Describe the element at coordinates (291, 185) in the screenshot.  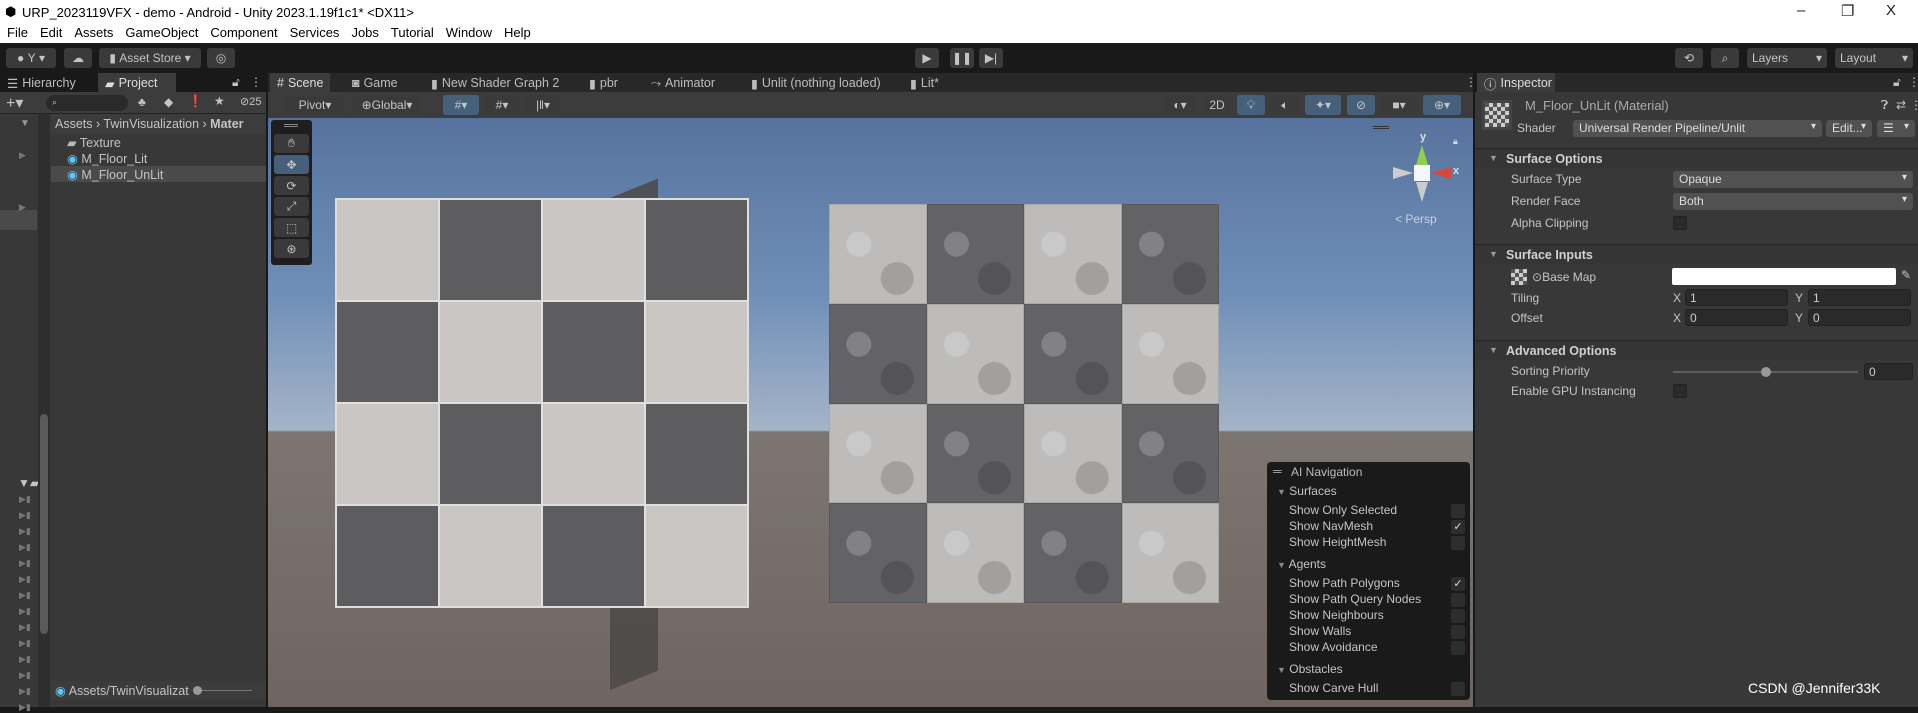
I see `rotate-tool-icon: ⟳` at that location.